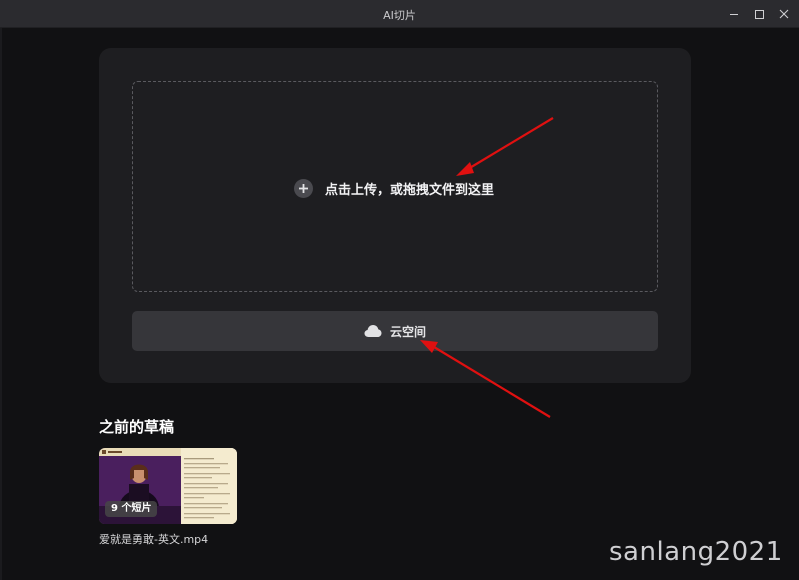  Describe the element at coordinates (209, 486) in the screenshot. I see `transcript-preview-image` at that location.